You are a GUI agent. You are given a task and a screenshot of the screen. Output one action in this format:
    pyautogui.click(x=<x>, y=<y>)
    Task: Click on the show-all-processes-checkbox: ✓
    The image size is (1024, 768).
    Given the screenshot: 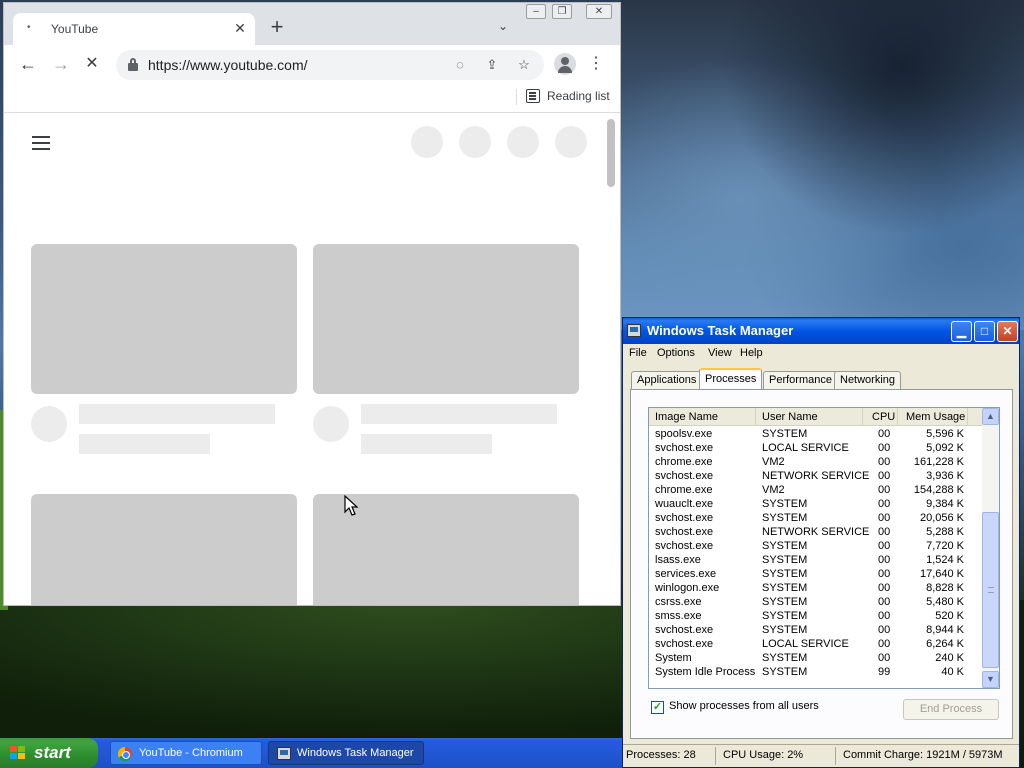 What is the action you would take?
    pyautogui.click(x=657, y=707)
    